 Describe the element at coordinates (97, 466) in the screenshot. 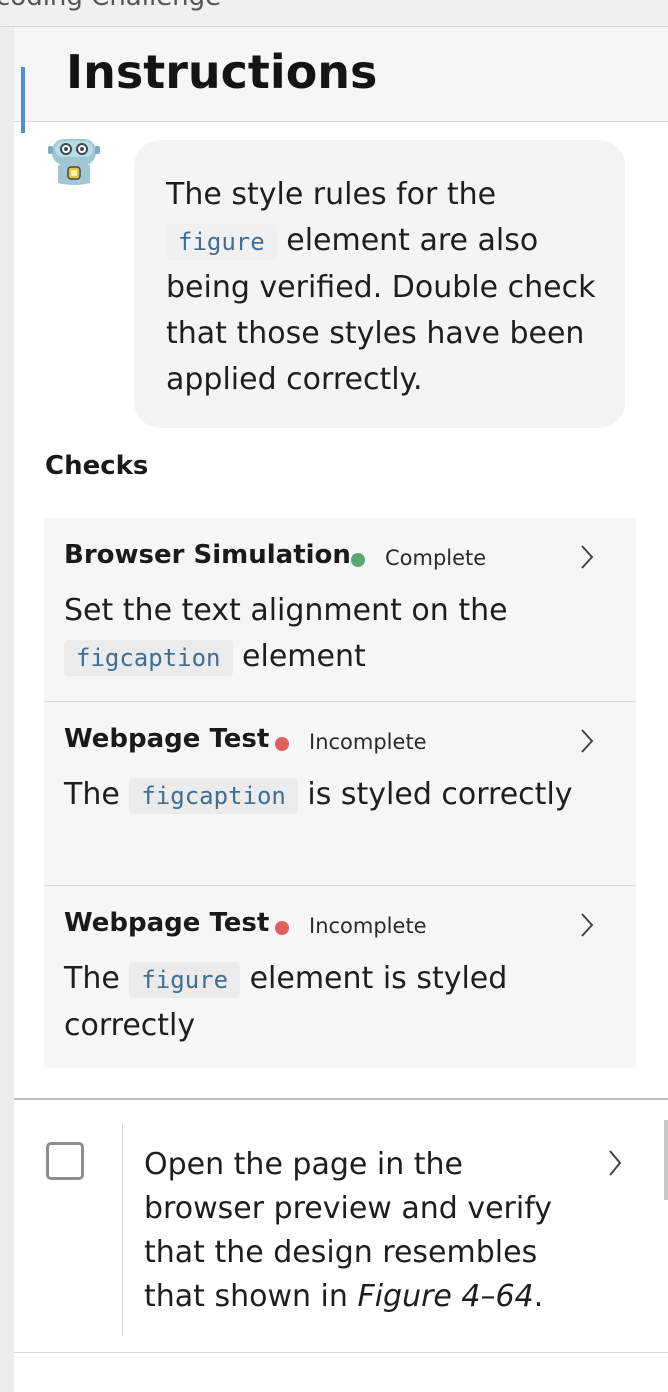

I see `checks-heading: Checks` at that location.